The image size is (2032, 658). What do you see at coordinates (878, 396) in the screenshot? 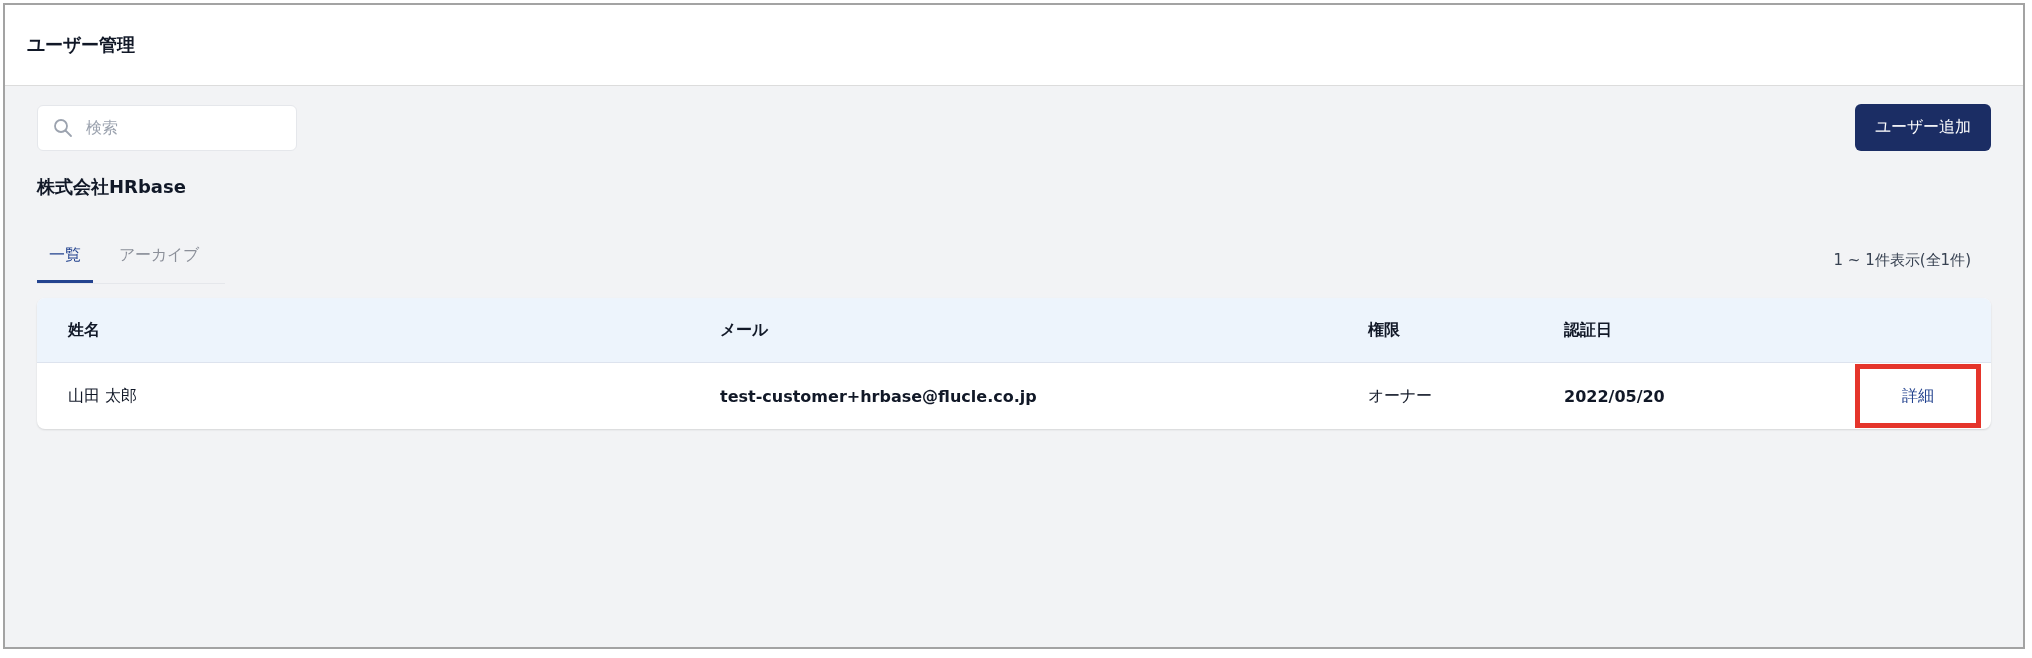
I see `table-cell: test-customer+hrbase@flucle.co.jp` at bounding box center [878, 396].